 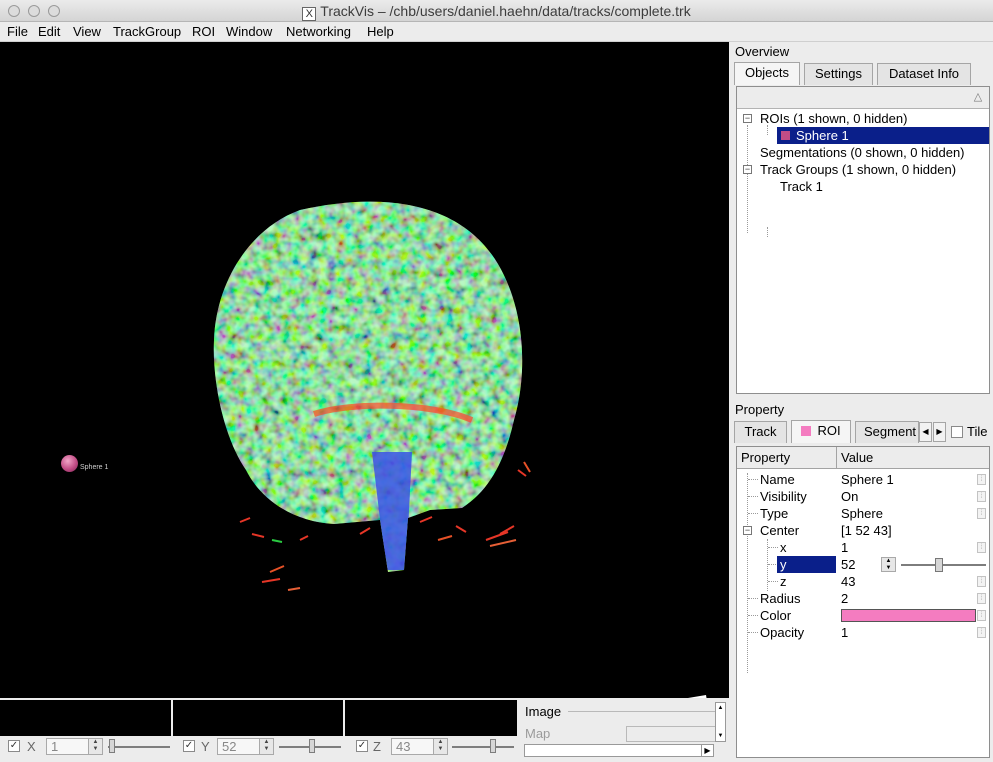 What do you see at coordinates (887, 432) in the screenshot?
I see `tab-segmentation: Segment` at bounding box center [887, 432].